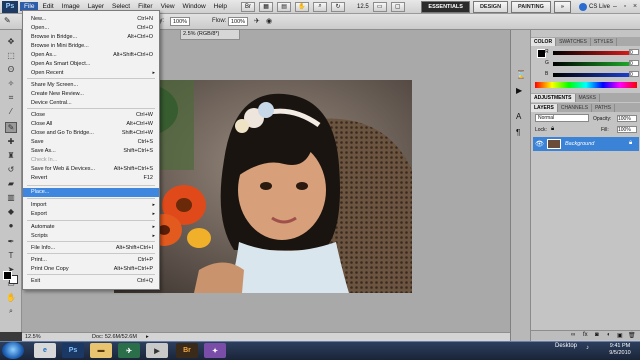 This screenshot has width=640, height=360. I want to click on type-tool-icon: T, so click(11, 255).